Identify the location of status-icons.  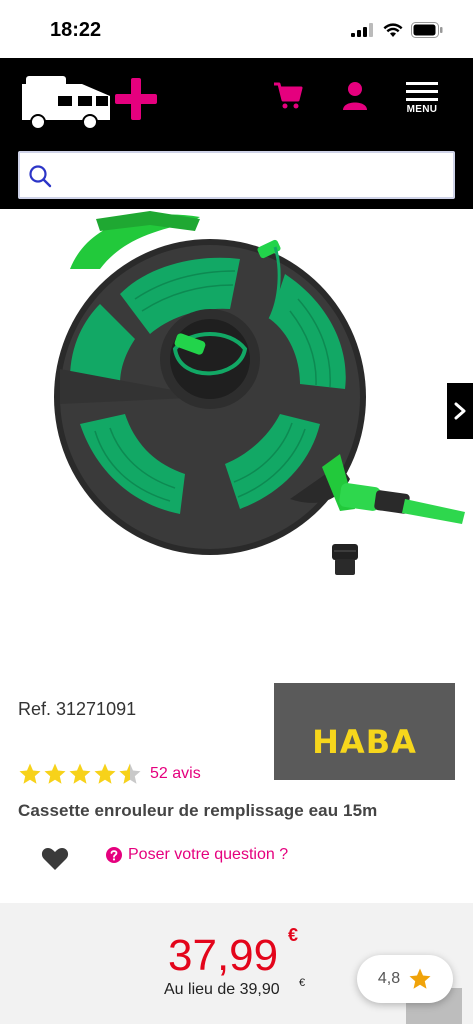
(397, 30).